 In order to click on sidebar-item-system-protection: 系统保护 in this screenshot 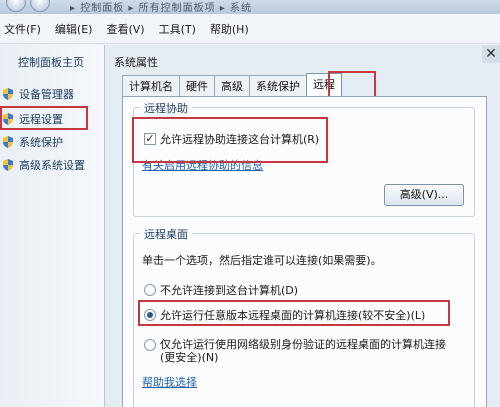, I will do `click(32, 142)`.